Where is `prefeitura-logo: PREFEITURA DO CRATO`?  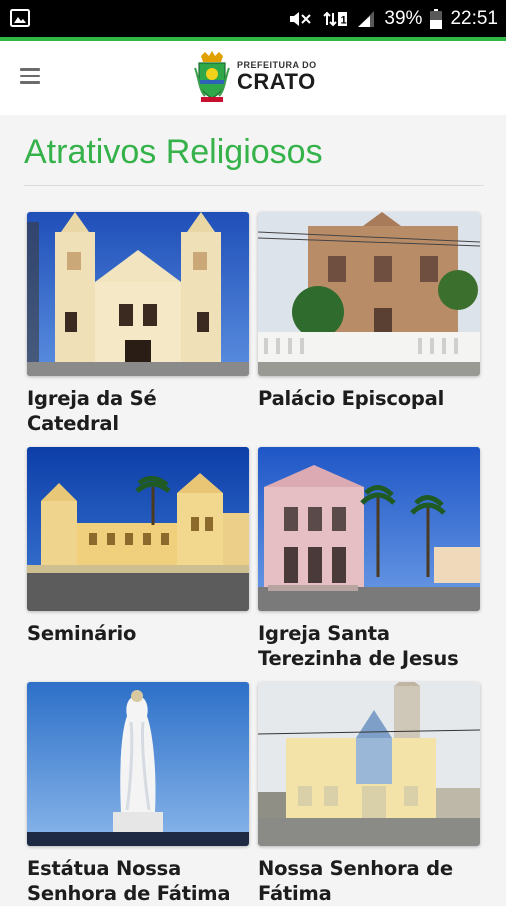 prefeitura-logo: PREFEITURA DO CRATO is located at coordinates (255, 77).